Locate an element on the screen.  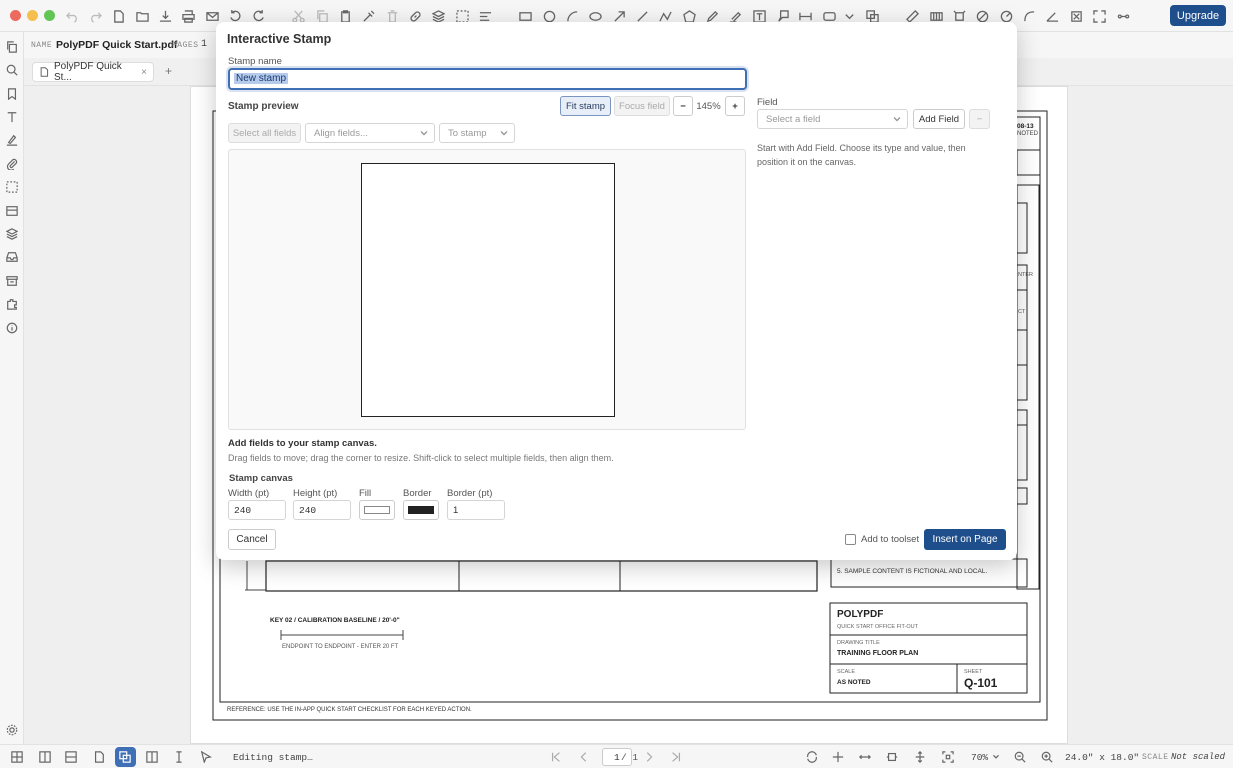
field-select-placeholder: Select a field is located at coordinates (793, 119).